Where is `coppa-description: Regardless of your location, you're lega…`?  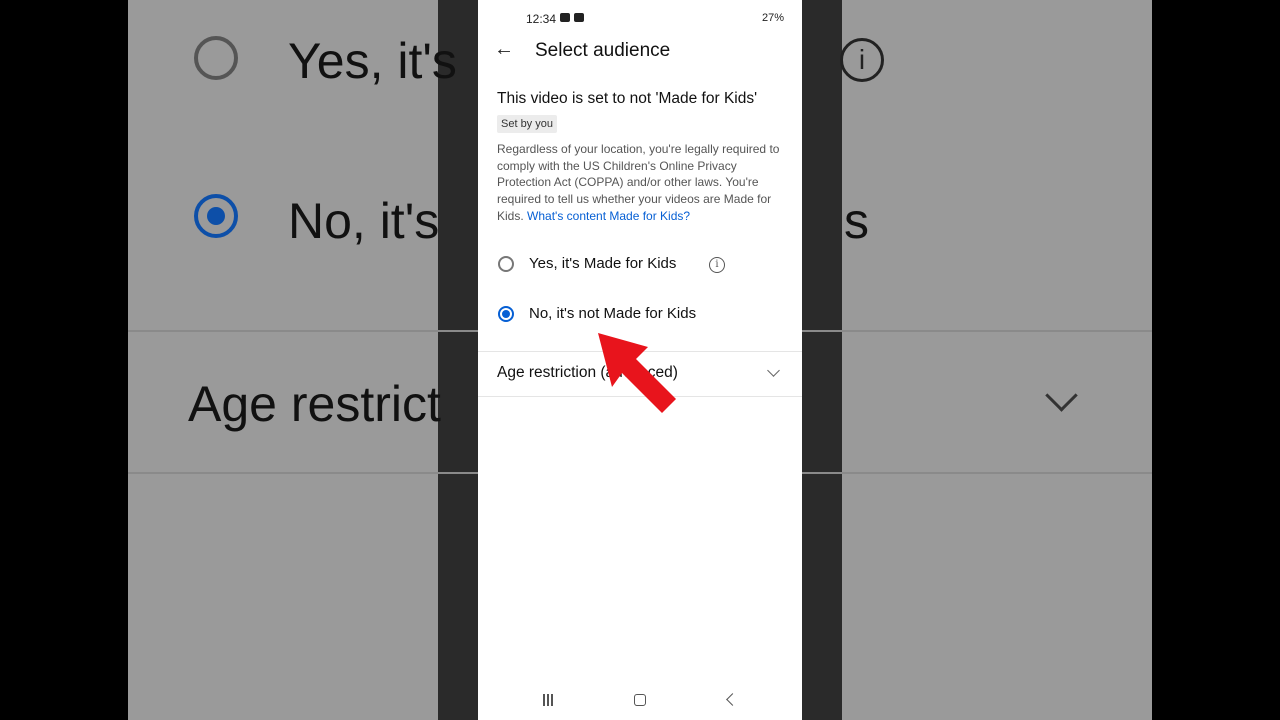
coppa-description: Regardless of your location, you're lega… is located at coordinates (639, 183).